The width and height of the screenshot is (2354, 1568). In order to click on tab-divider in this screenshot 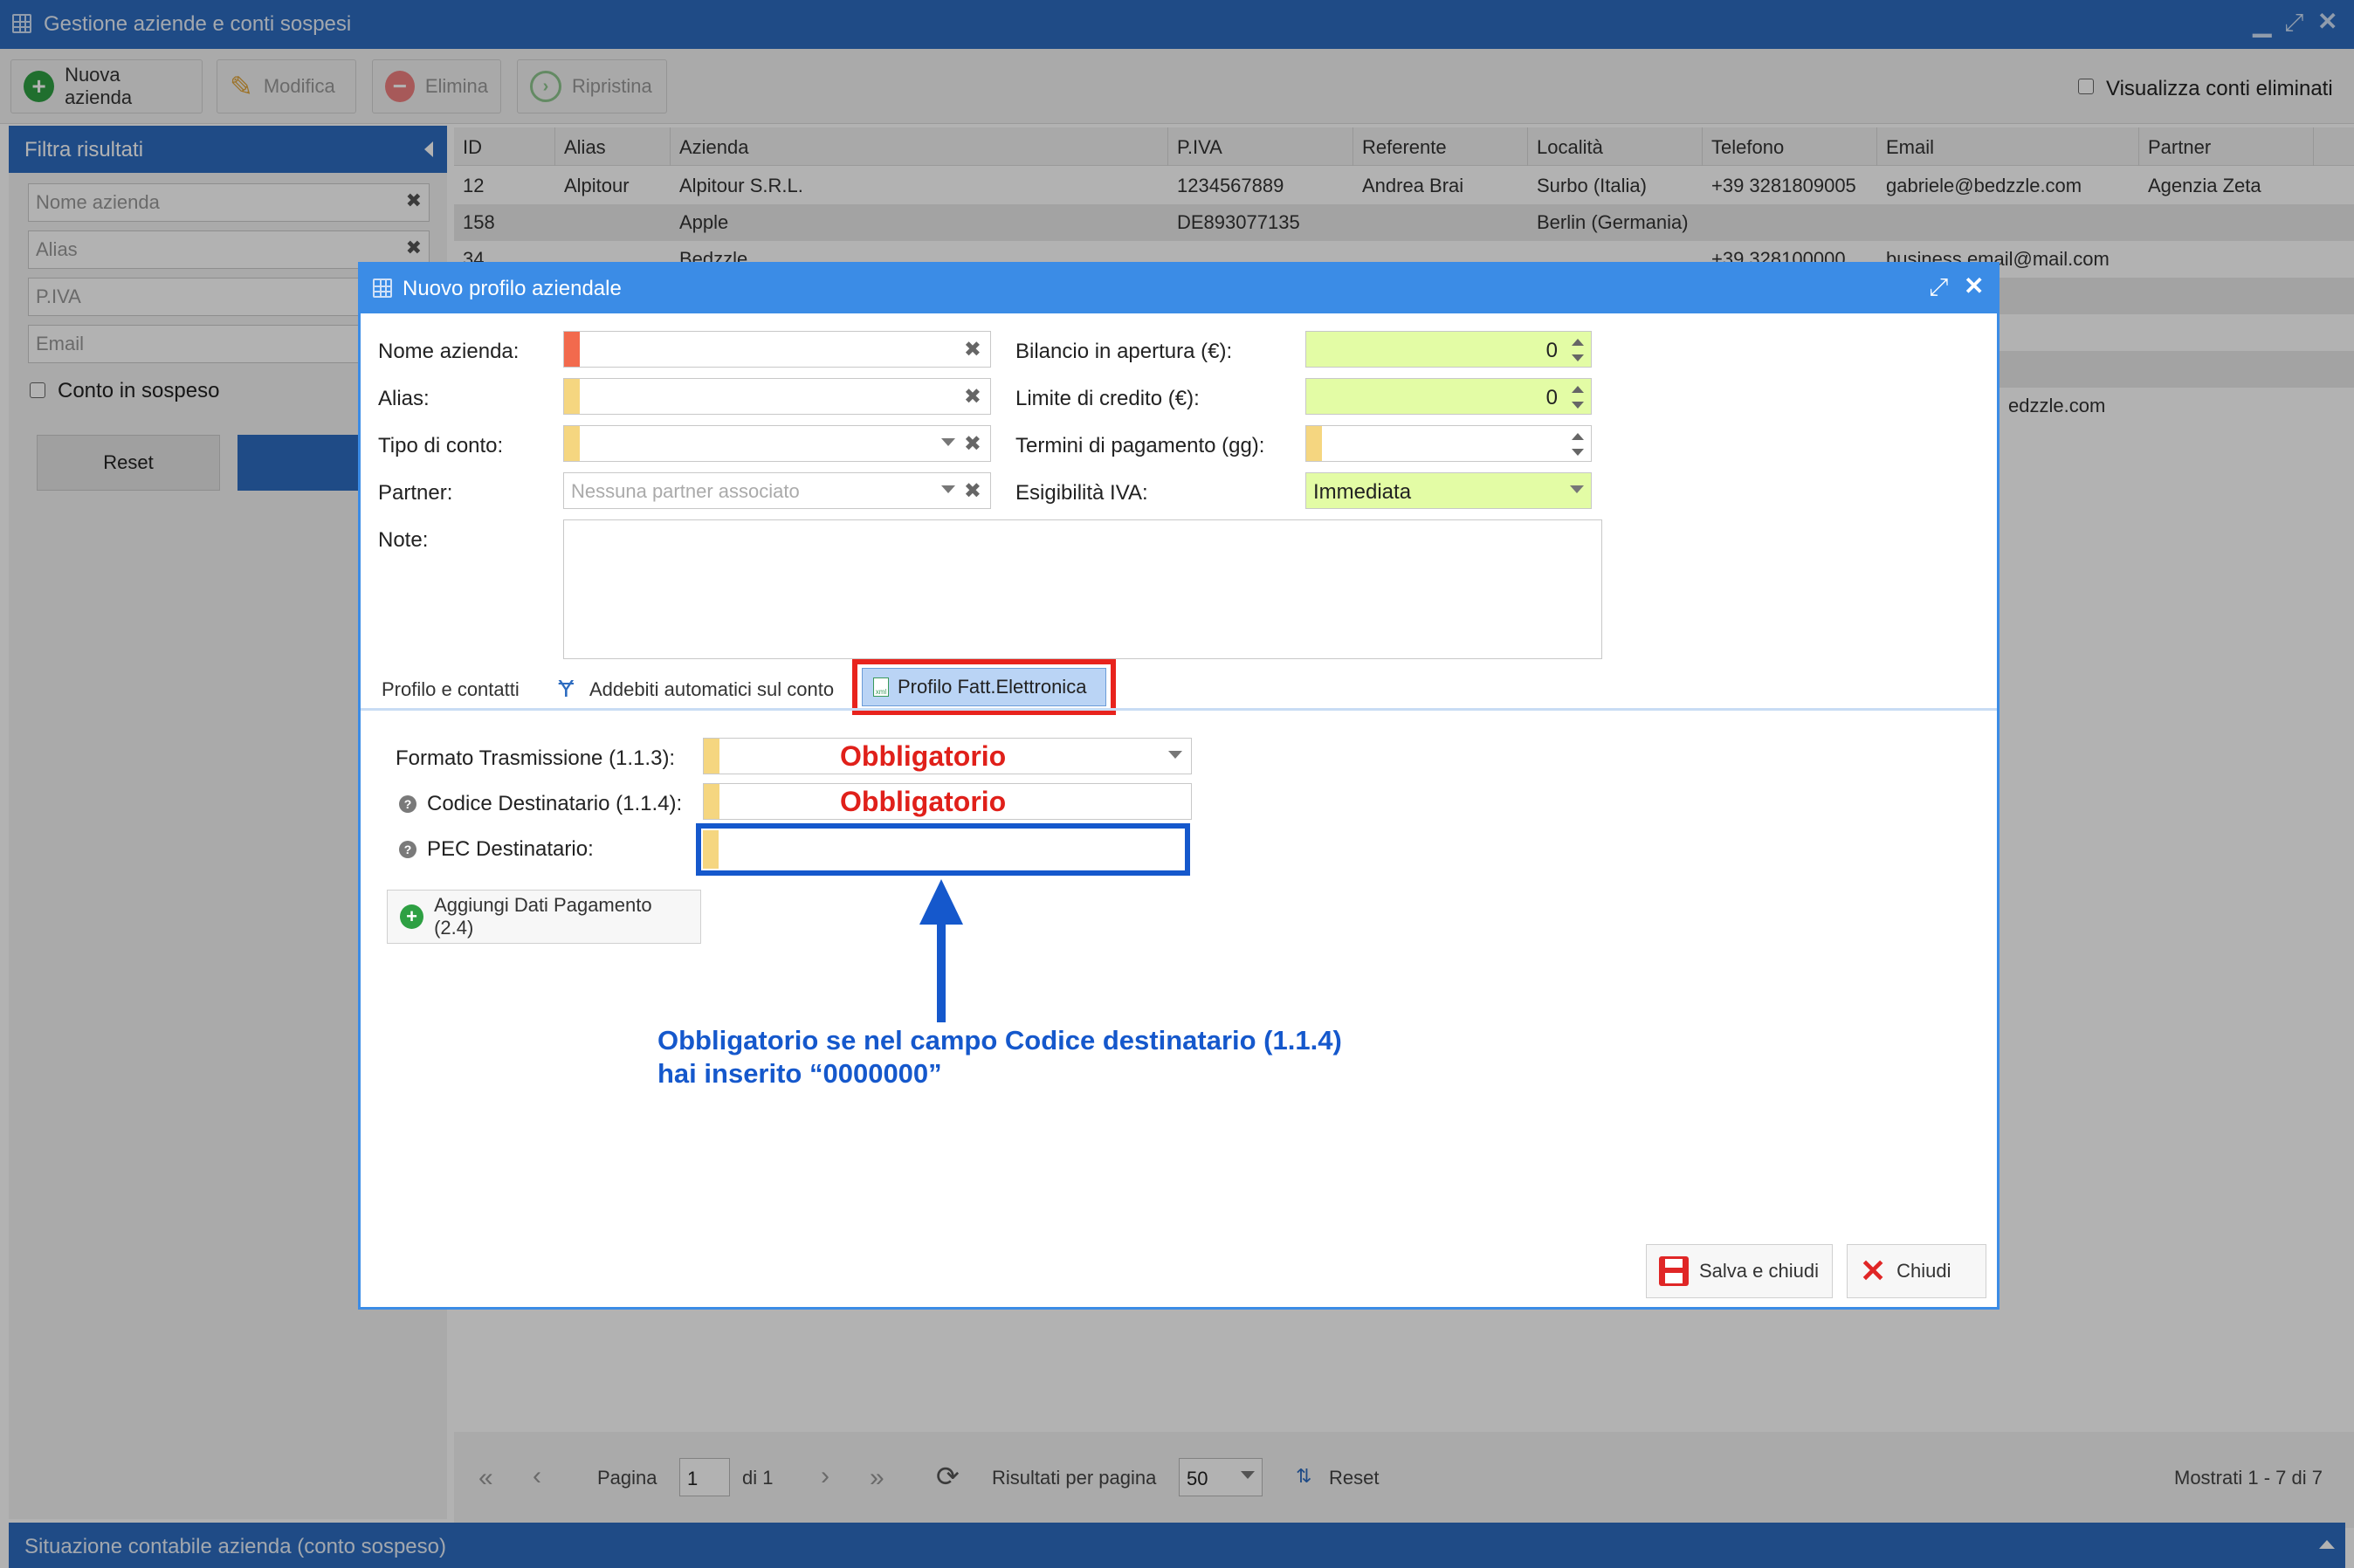, I will do `click(1179, 709)`.